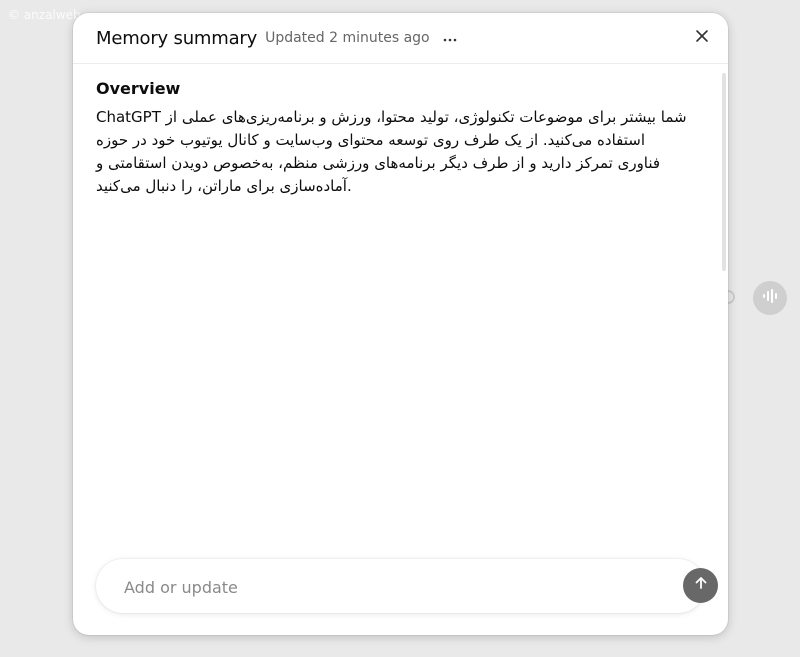  I want to click on add-update-input, so click(384, 587).